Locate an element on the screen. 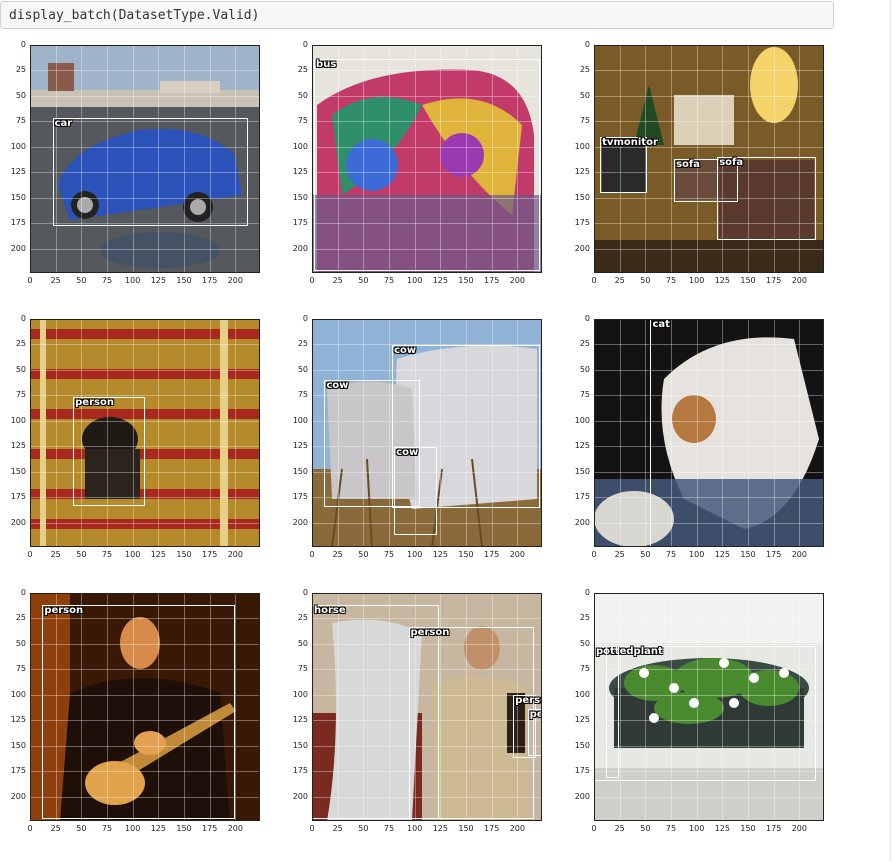 The image size is (894, 861). image-plot: horse person person person is located at coordinates (427, 707).